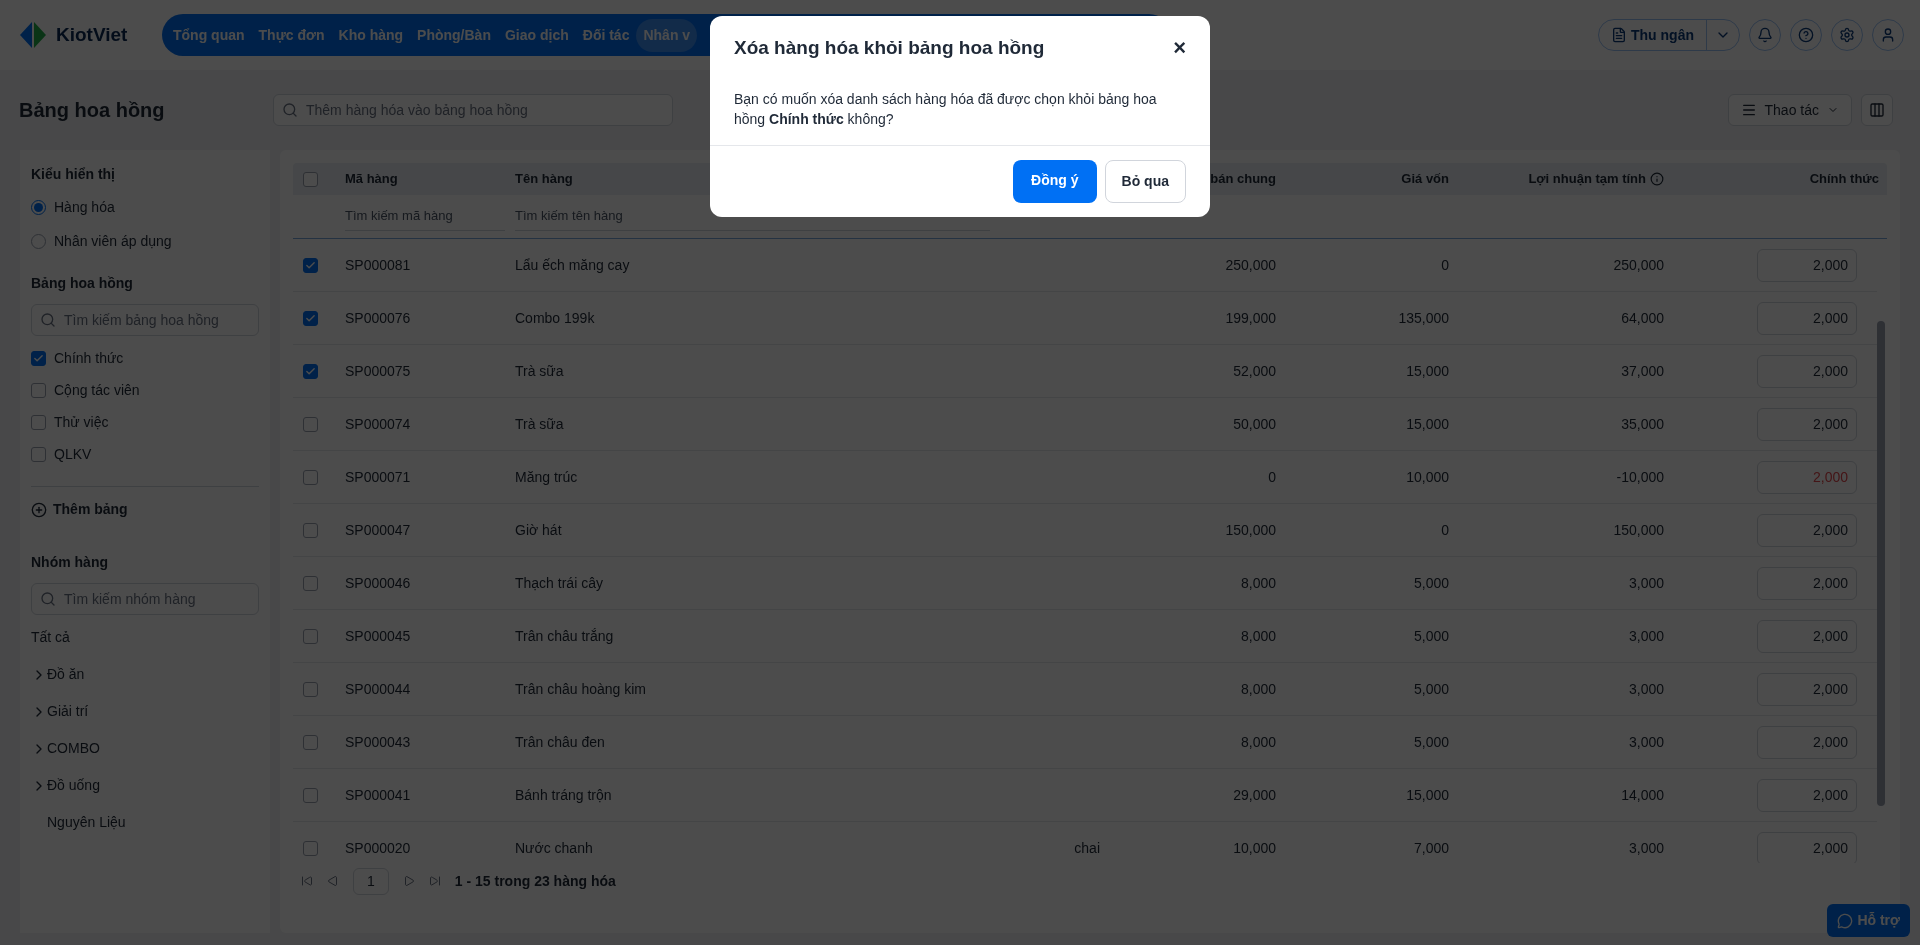  What do you see at coordinates (84, 207) in the screenshot?
I see `radio-label: Hàng hóa` at bounding box center [84, 207].